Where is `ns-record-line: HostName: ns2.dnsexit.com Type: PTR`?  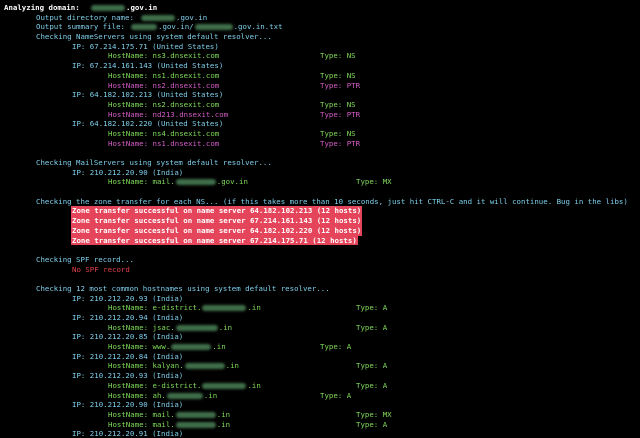 ns-record-line: HostName: ns2.dnsexit.com Type: PTR is located at coordinates (320, 86).